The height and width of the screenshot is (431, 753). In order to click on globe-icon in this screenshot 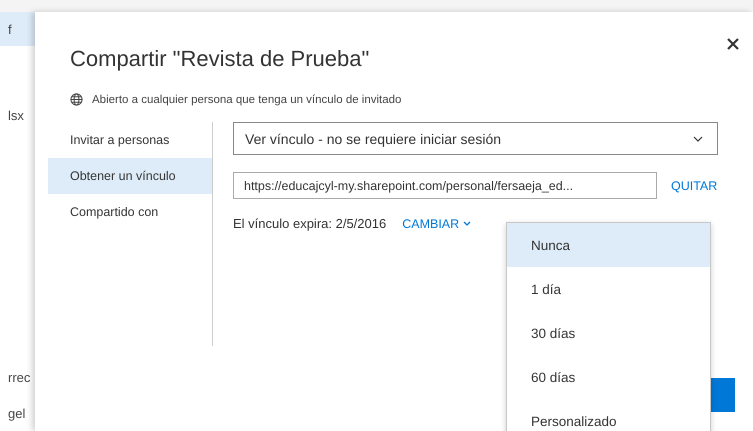, I will do `click(76, 99)`.